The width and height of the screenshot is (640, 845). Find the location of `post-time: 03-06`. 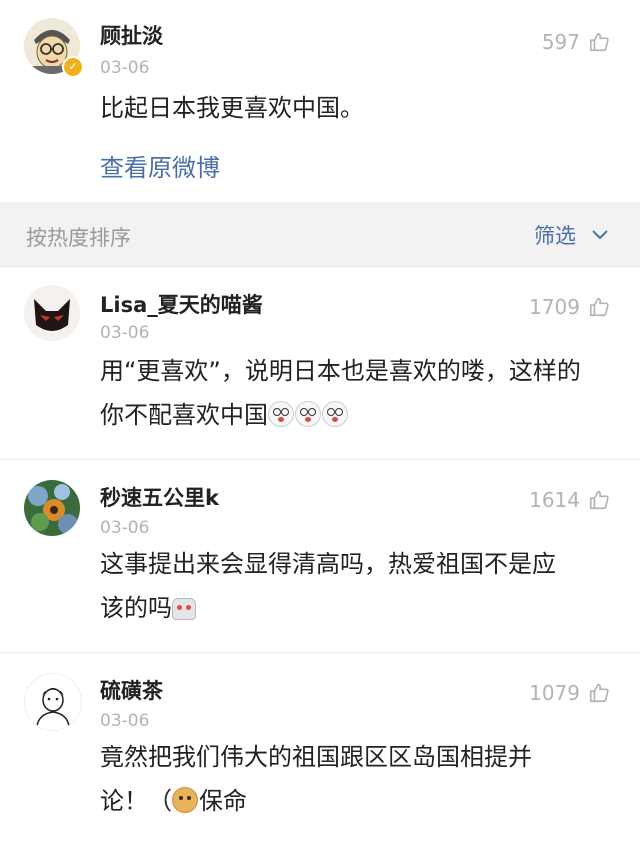

post-time: 03-06 is located at coordinates (125, 68).